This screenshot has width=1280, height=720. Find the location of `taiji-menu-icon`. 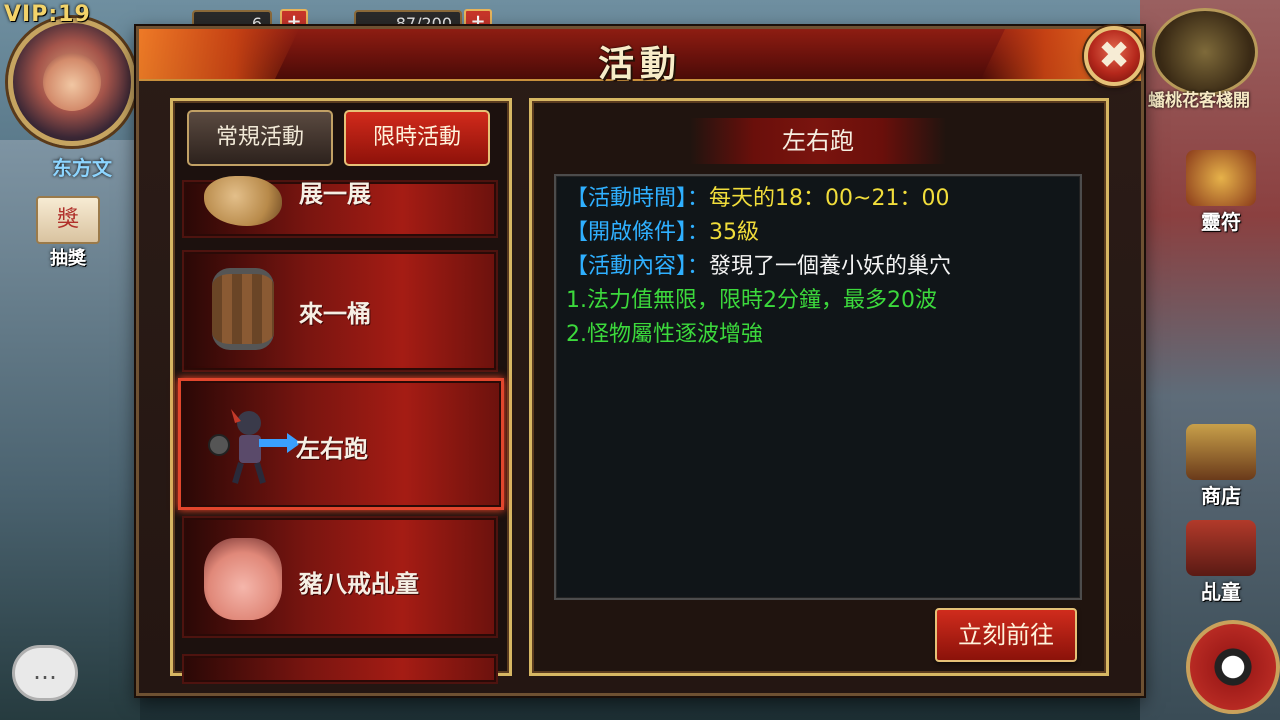

taiji-menu-icon is located at coordinates (1233, 667).